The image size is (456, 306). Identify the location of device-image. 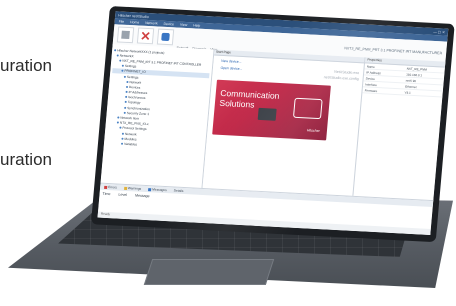
(267, 114).